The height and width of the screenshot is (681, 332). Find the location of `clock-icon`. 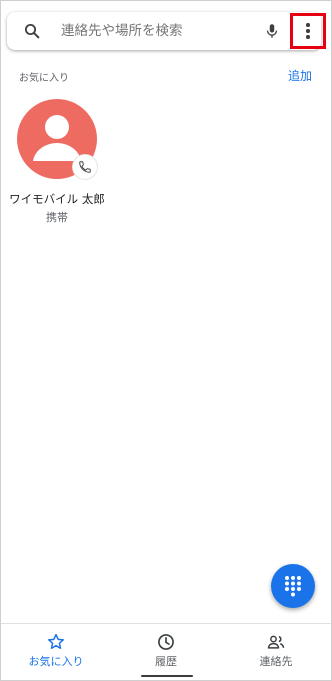

clock-icon is located at coordinates (166, 642).